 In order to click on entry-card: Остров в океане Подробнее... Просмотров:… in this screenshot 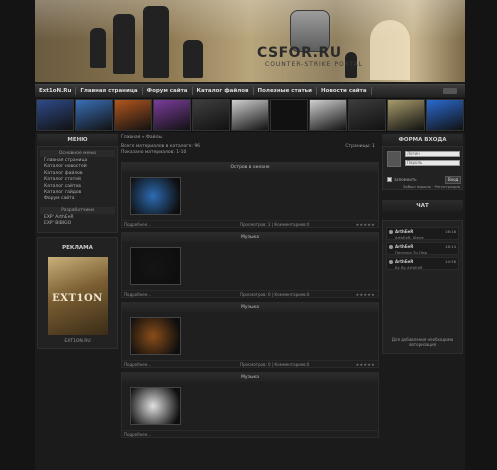, I will do `click(250, 195)`.